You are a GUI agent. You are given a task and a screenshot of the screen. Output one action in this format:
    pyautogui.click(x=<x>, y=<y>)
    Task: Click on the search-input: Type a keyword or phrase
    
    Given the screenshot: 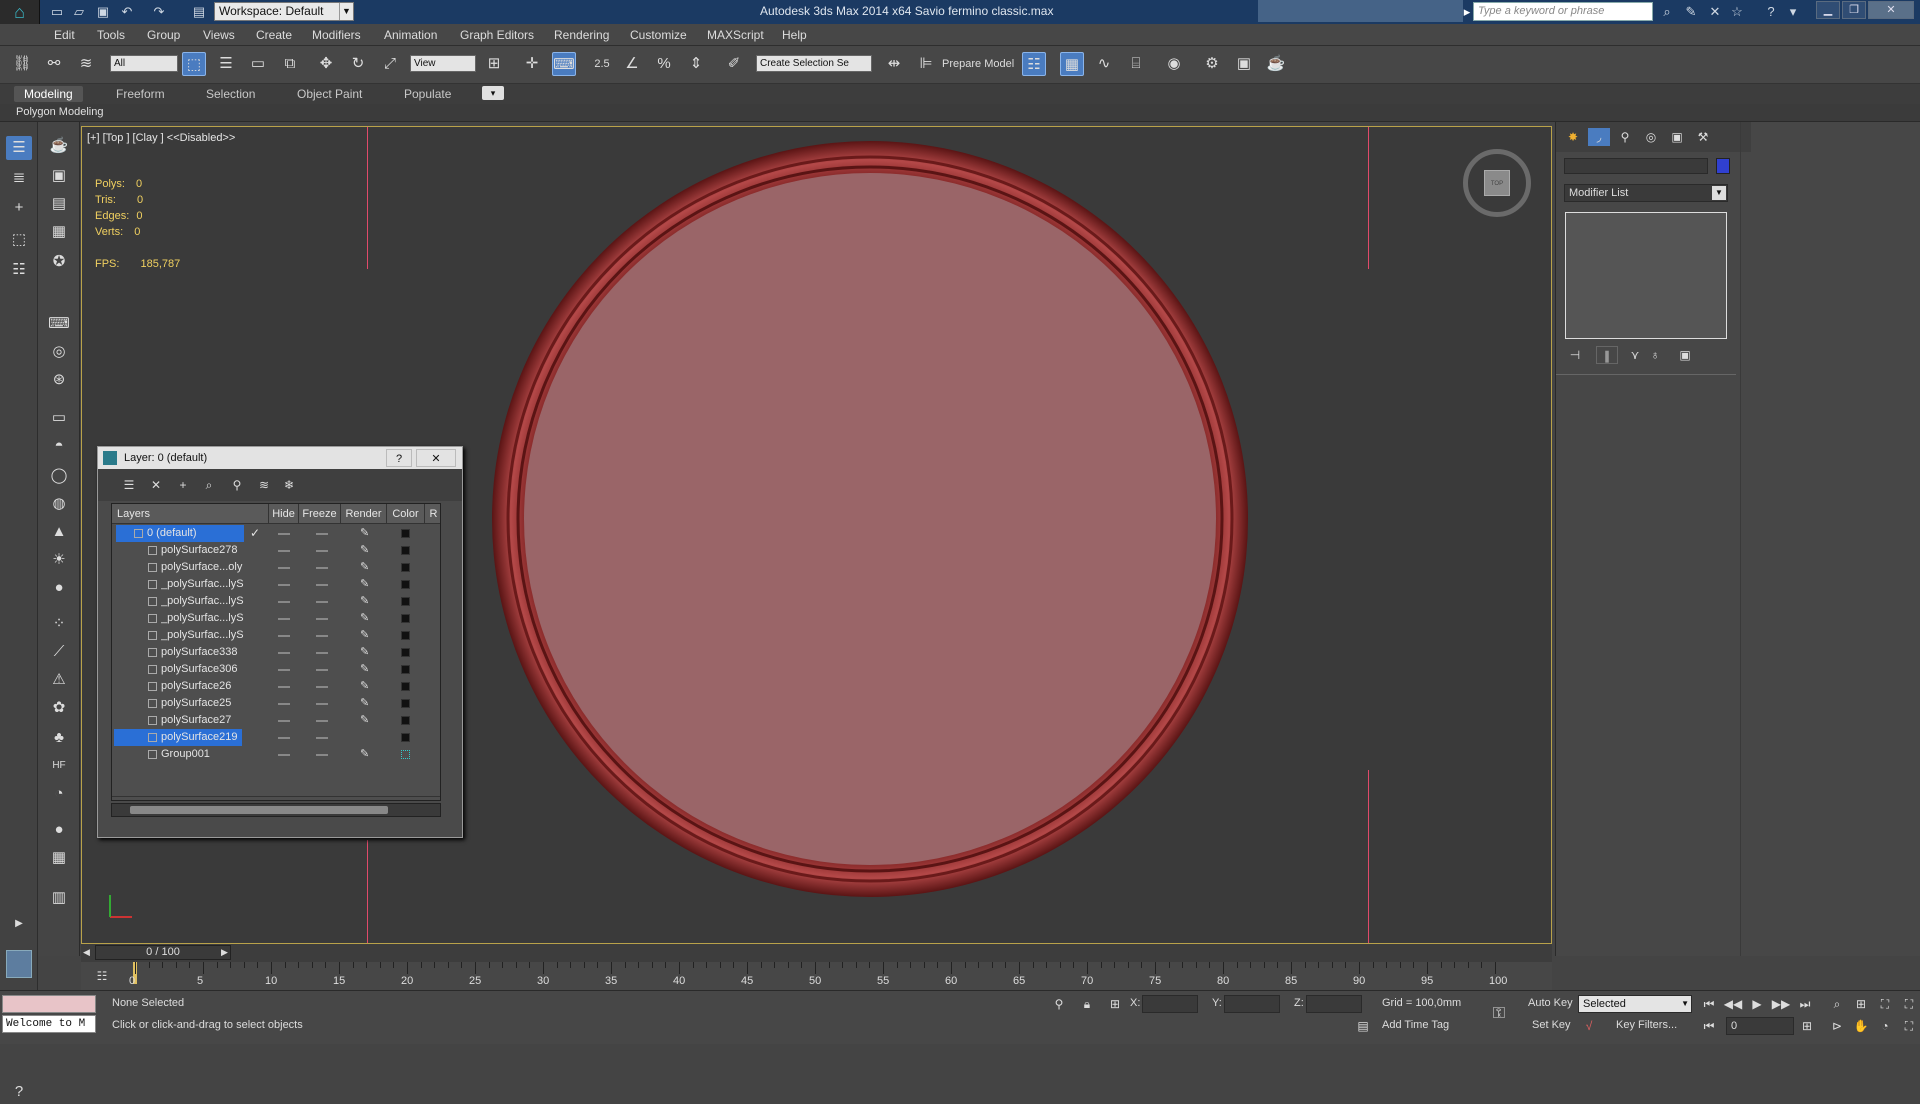 What is the action you would take?
    pyautogui.click(x=1563, y=11)
    